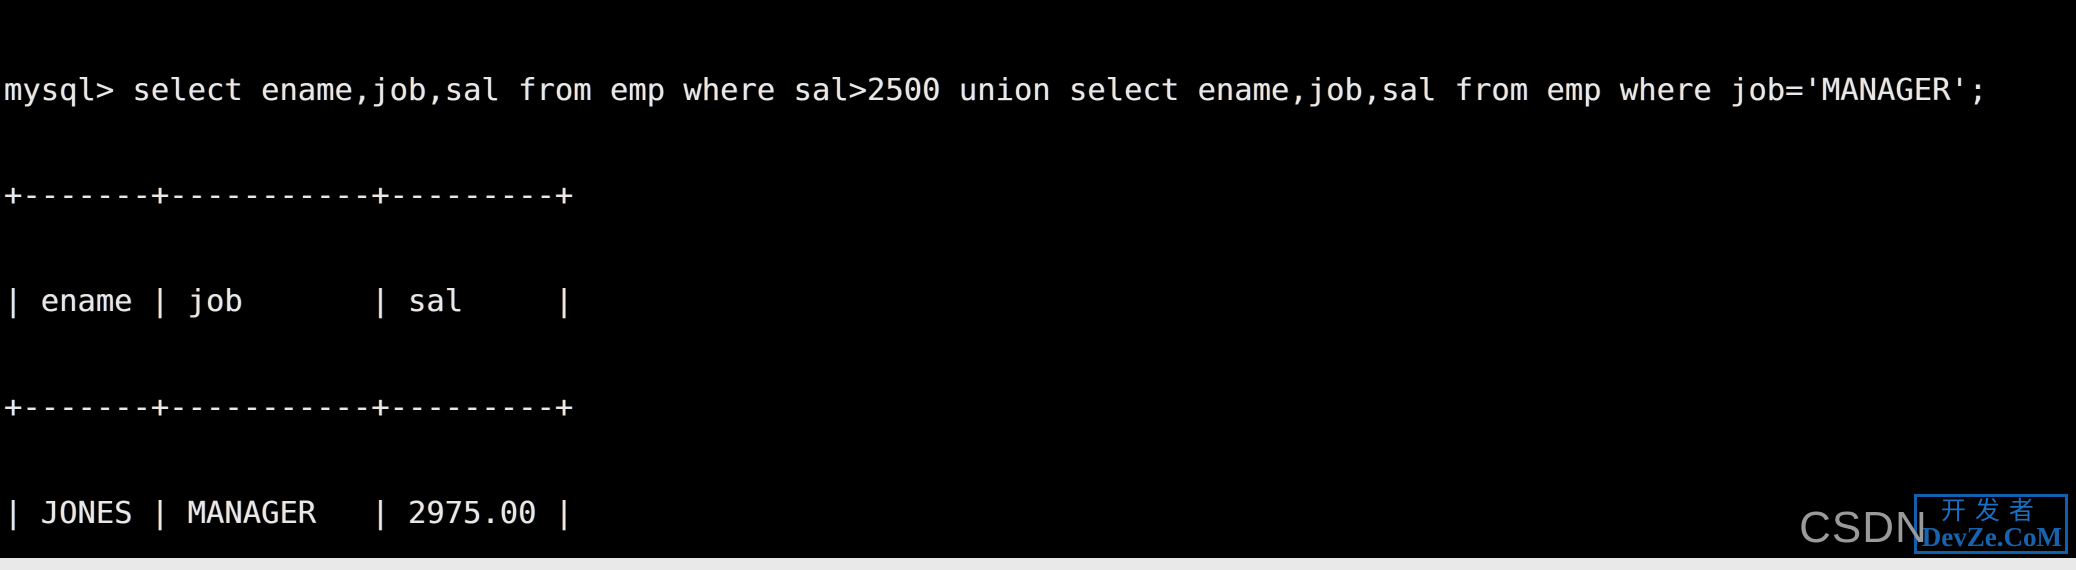 The height and width of the screenshot is (570, 2076). What do you see at coordinates (289, 514) in the screenshot?
I see `table-row: | JONES | MANAGER | 2975.00 |` at bounding box center [289, 514].